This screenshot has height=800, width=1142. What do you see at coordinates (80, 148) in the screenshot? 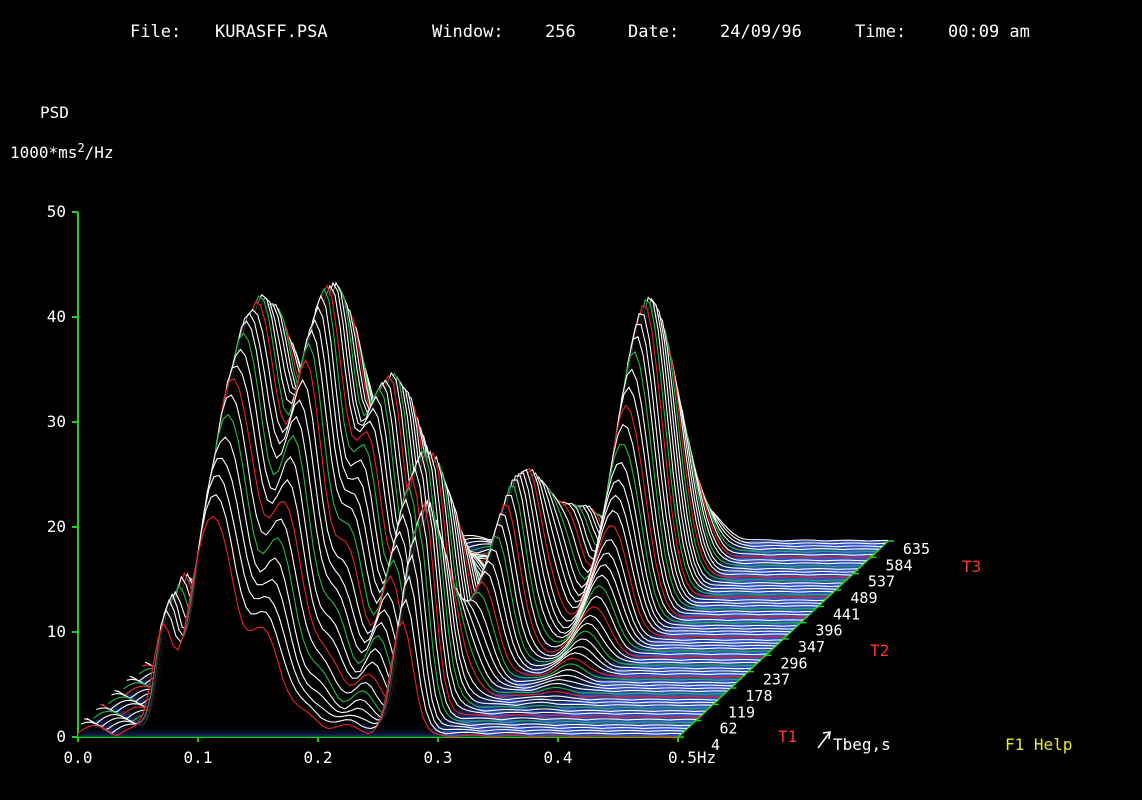
I see `y-axis-units-sup: 2` at bounding box center [80, 148].